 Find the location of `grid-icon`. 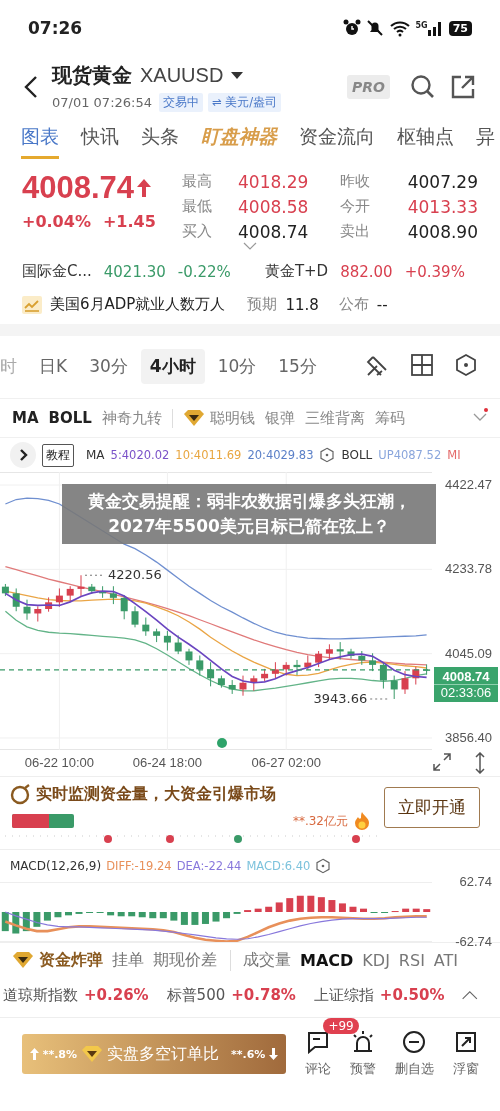

grid-icon is located at coordinates (422, 365).